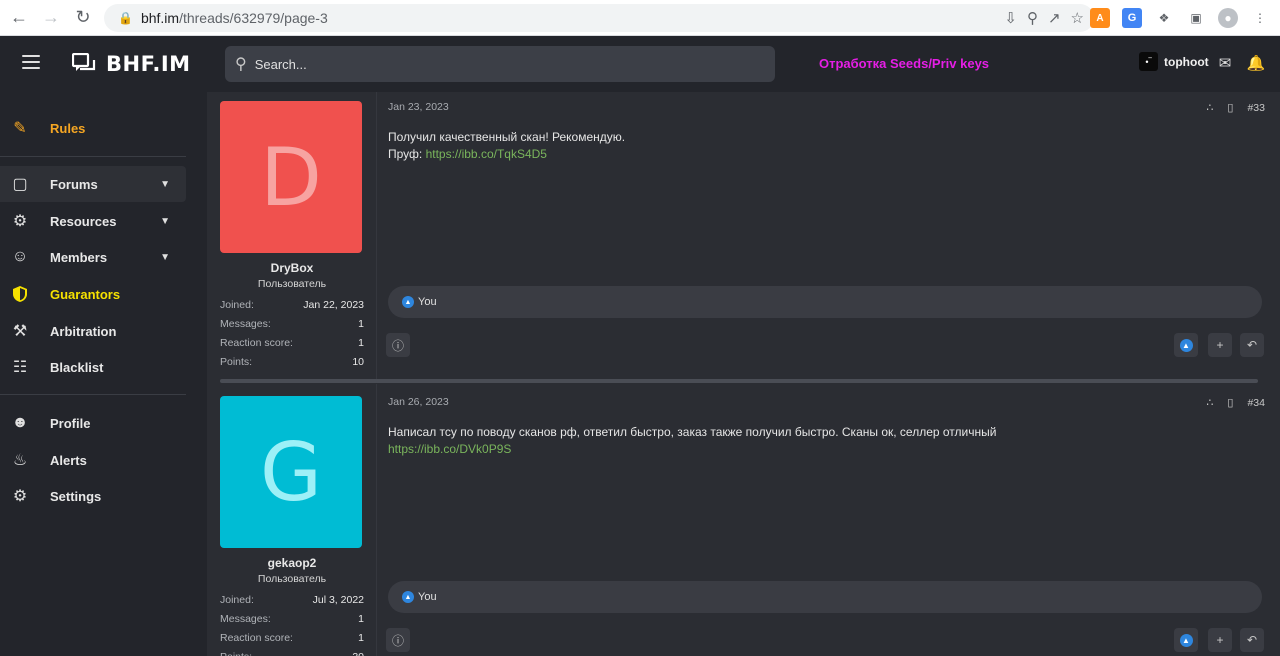  Describe the element at coordinates (20, 331) in the screenshot. I see `gavel-icon: ⚒` at that location.